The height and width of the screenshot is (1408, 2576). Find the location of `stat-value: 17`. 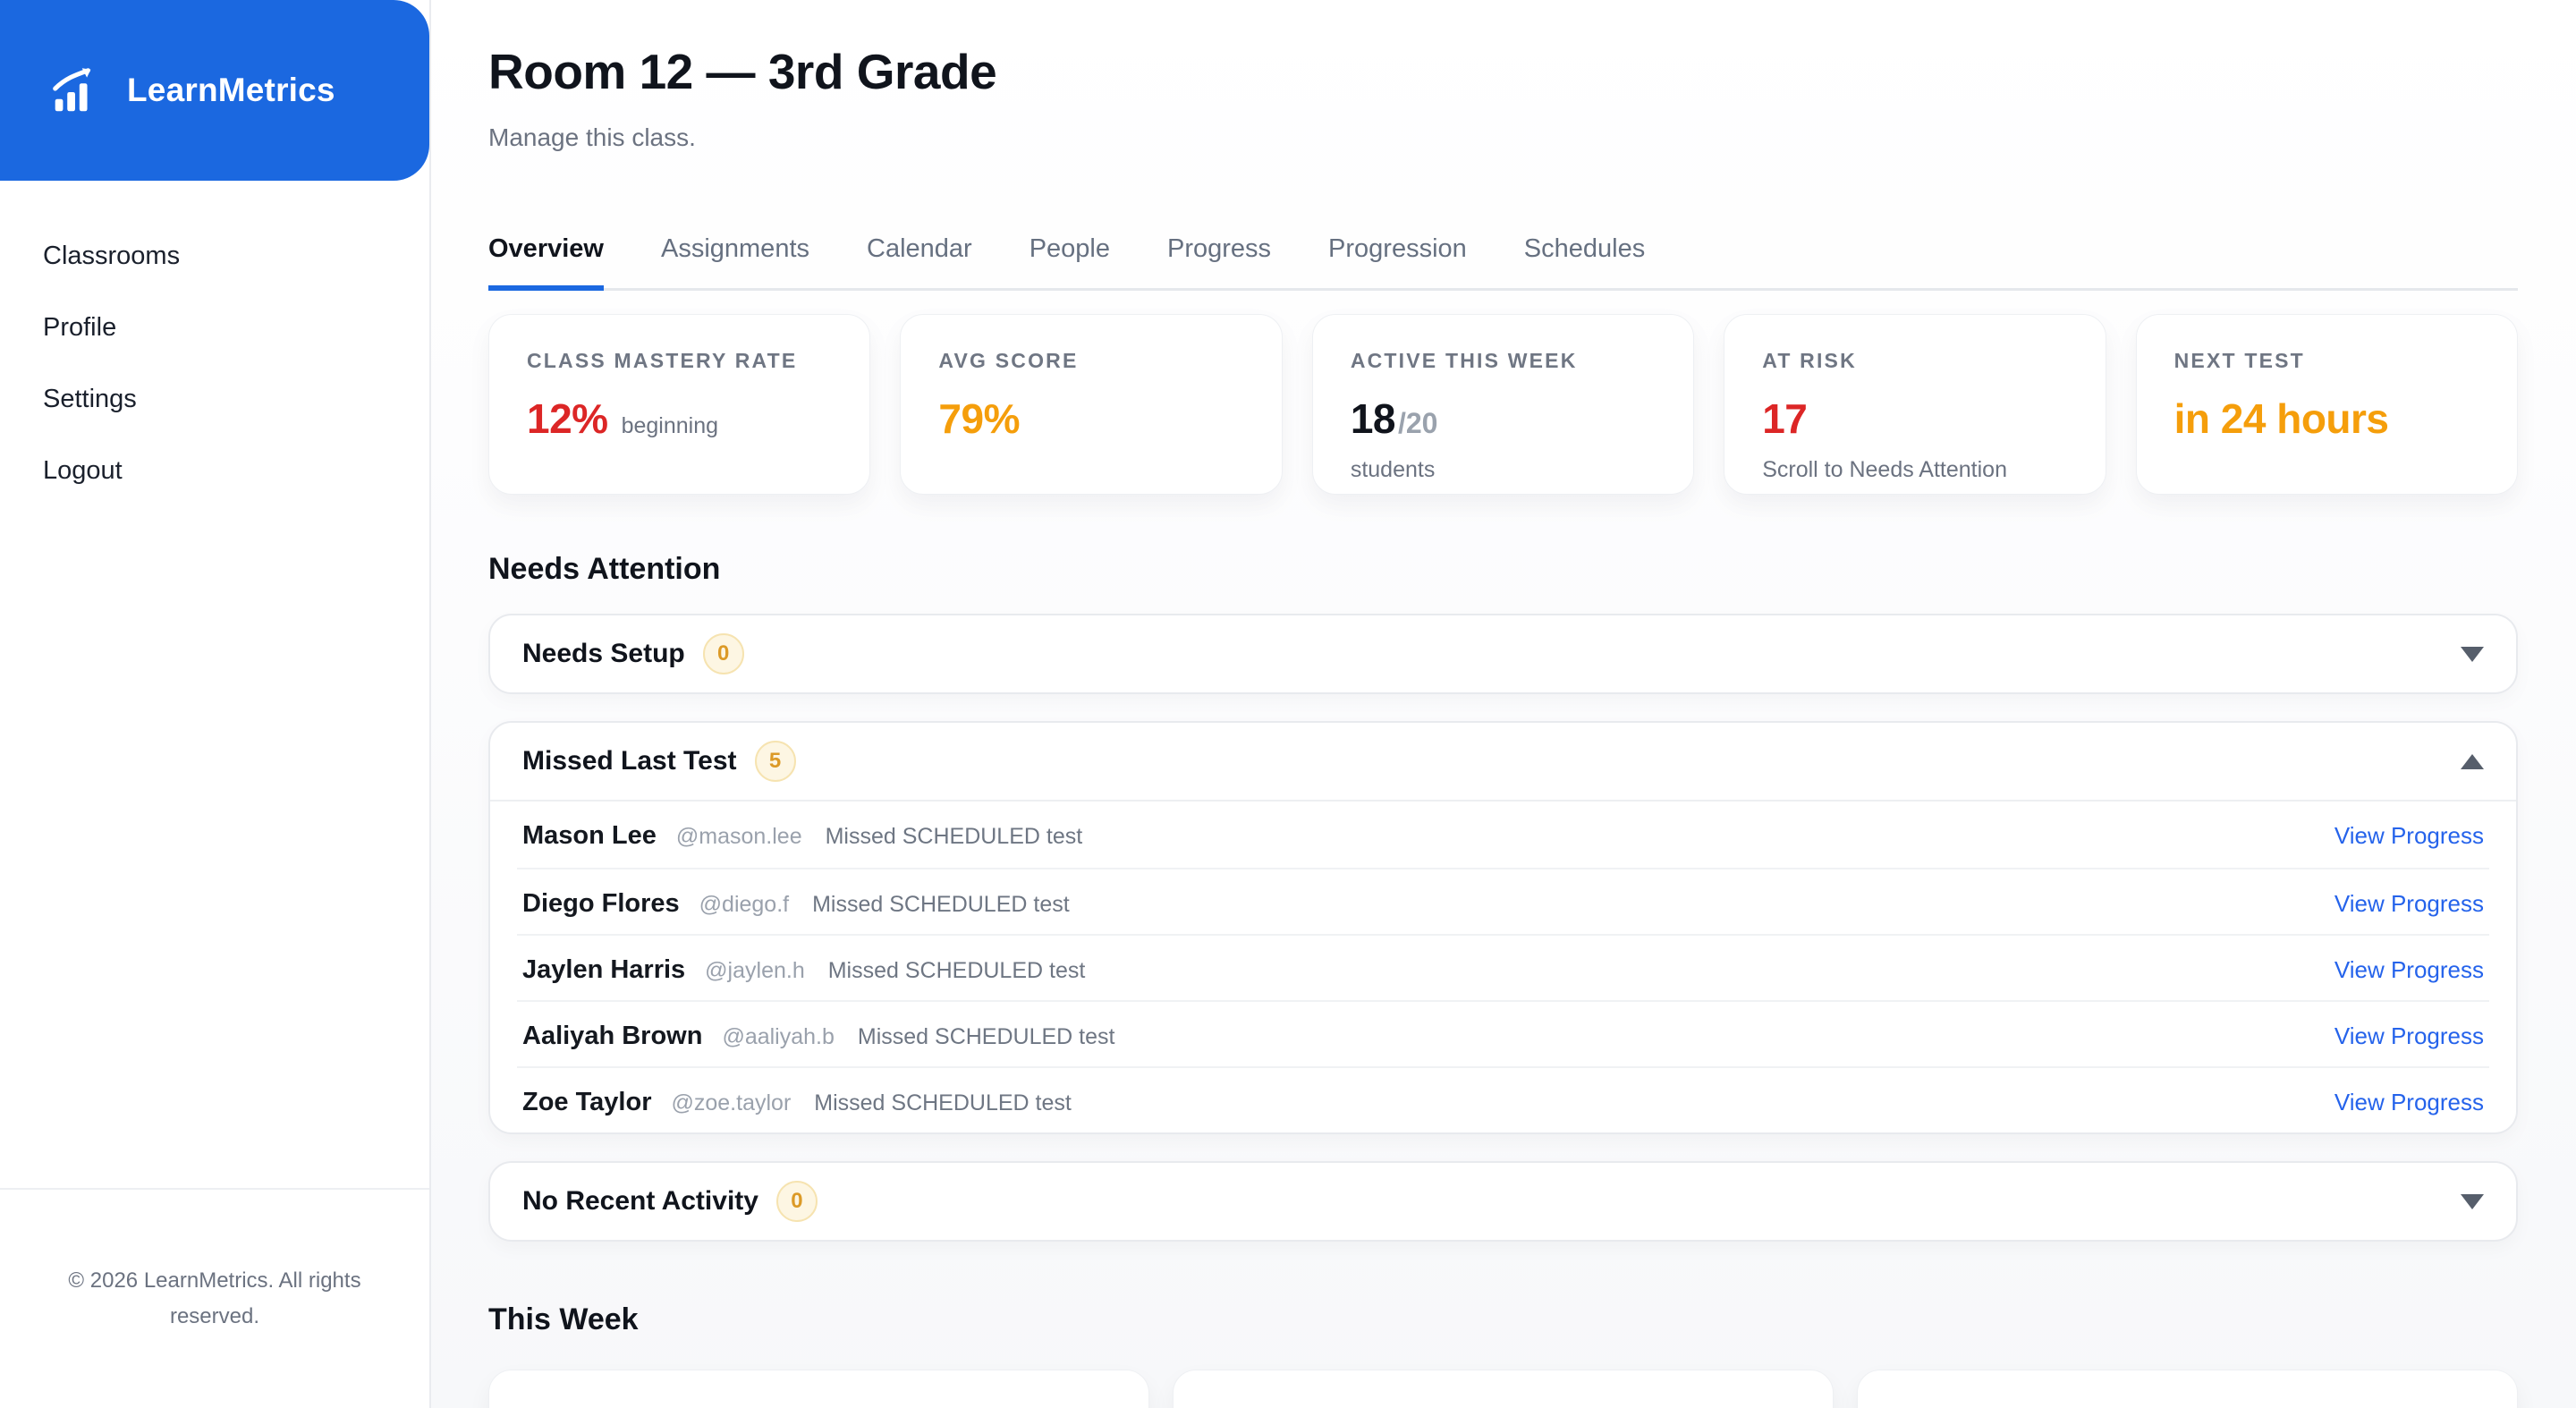

stat-value: 17 is located at coordinates (1785, 418).